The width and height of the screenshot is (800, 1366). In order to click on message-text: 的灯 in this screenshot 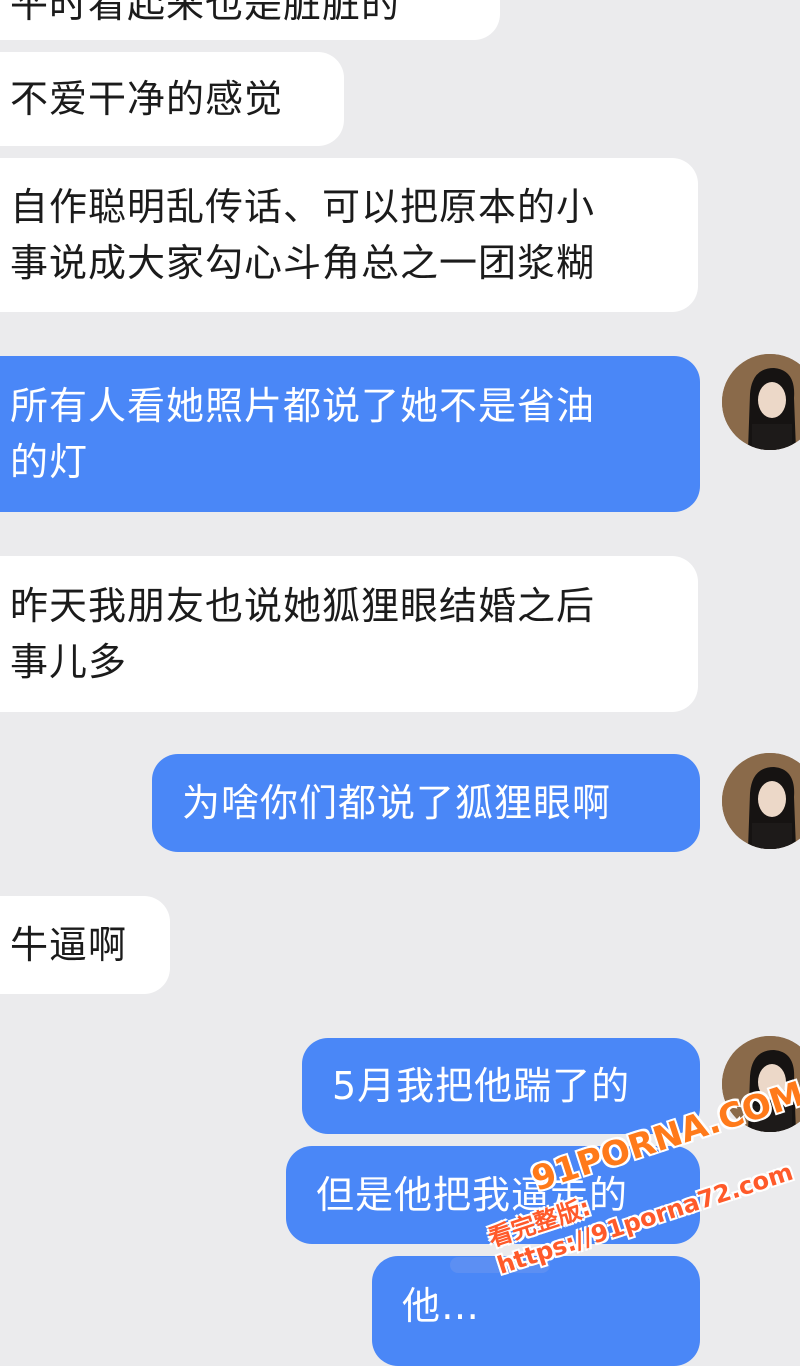, I will do `click(49, 462)`.